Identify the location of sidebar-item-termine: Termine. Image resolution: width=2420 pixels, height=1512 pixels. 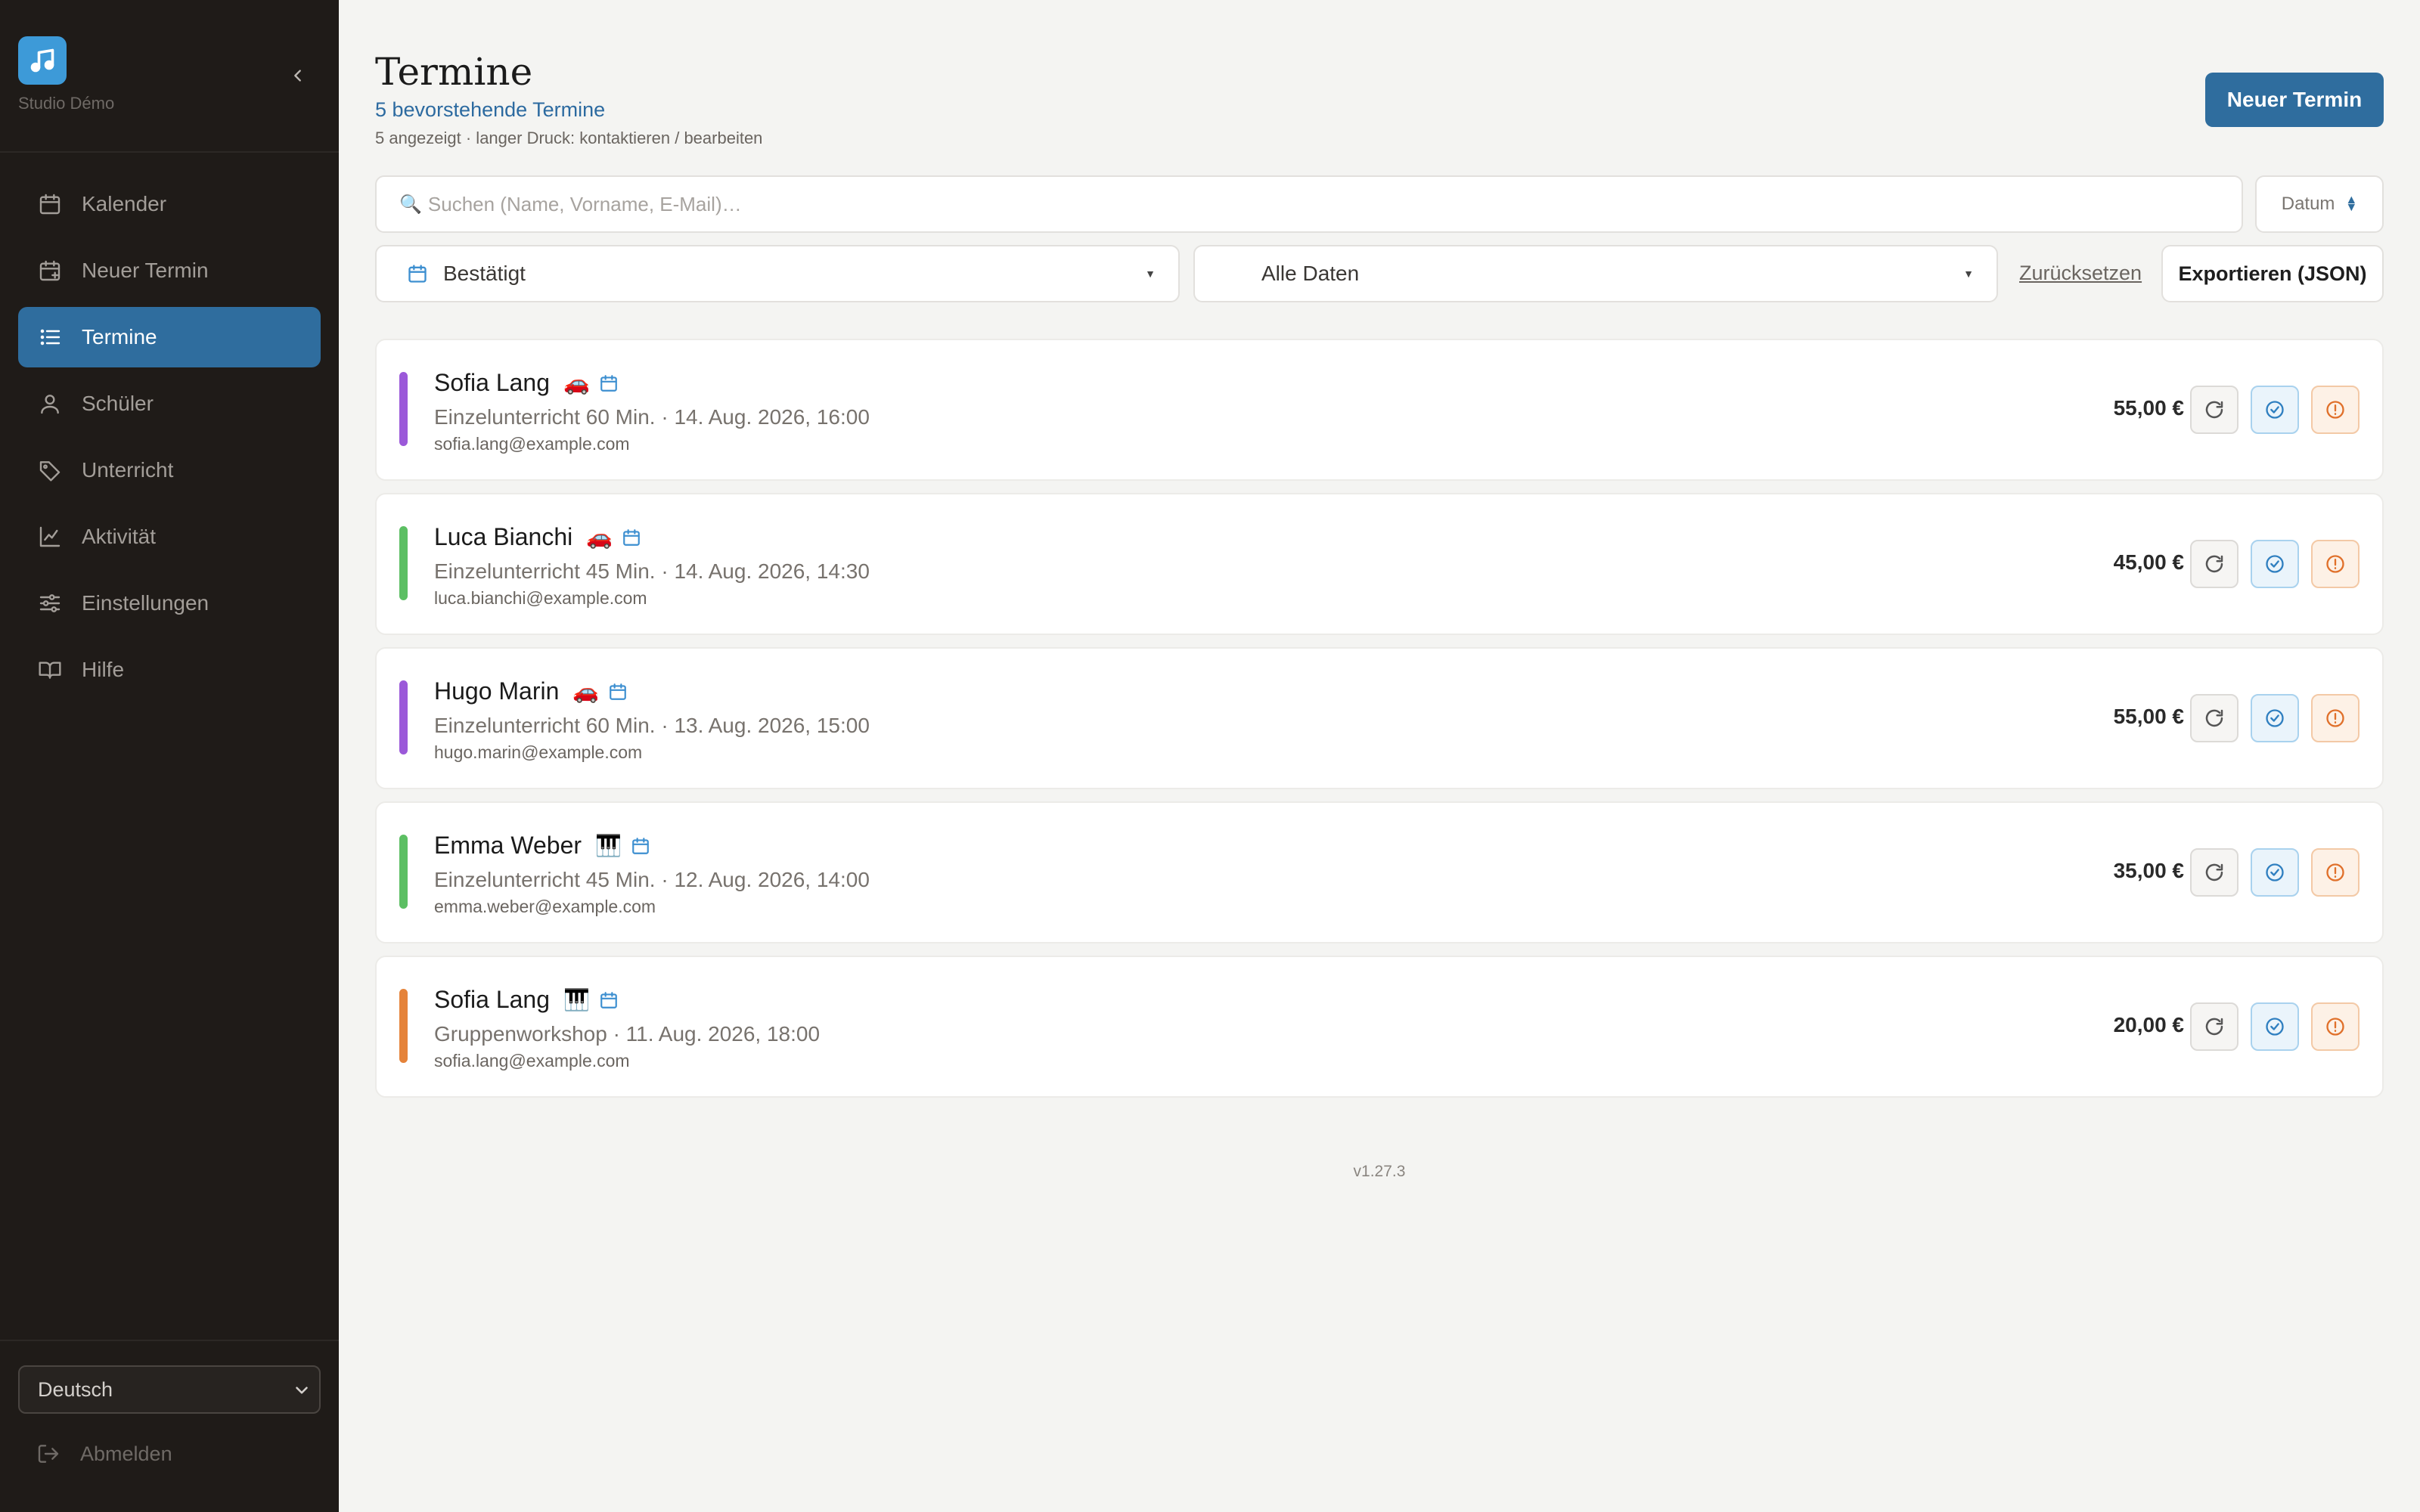
(169, 337).